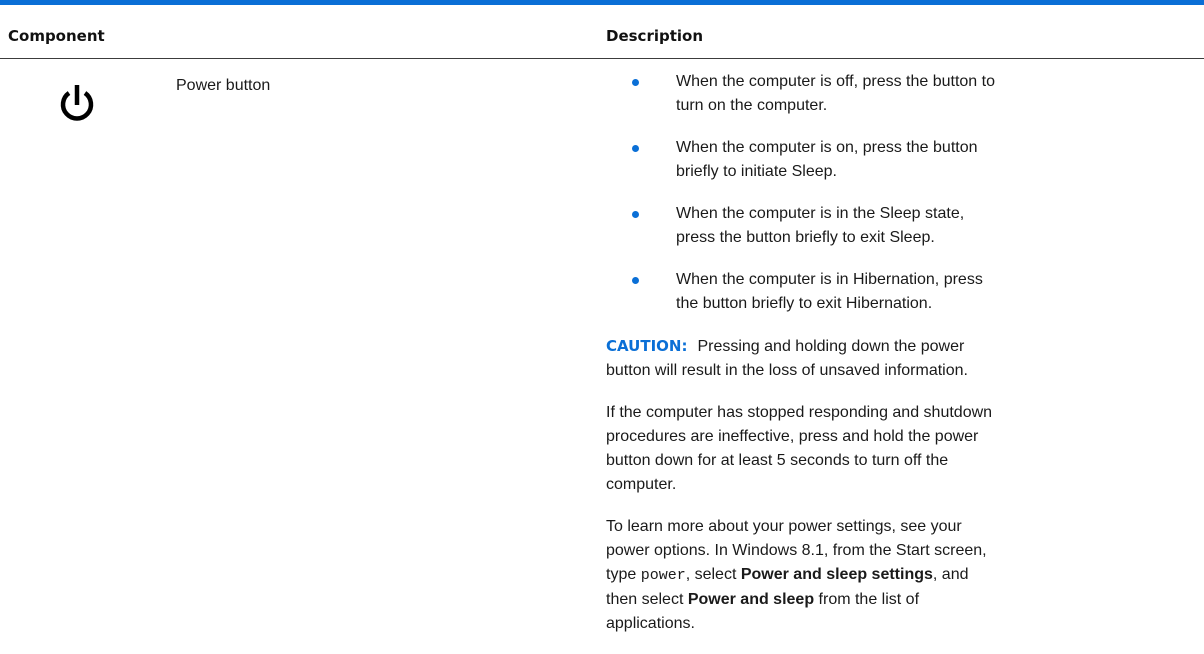  I want to click on column-header-description: Description, so click(655, 36).